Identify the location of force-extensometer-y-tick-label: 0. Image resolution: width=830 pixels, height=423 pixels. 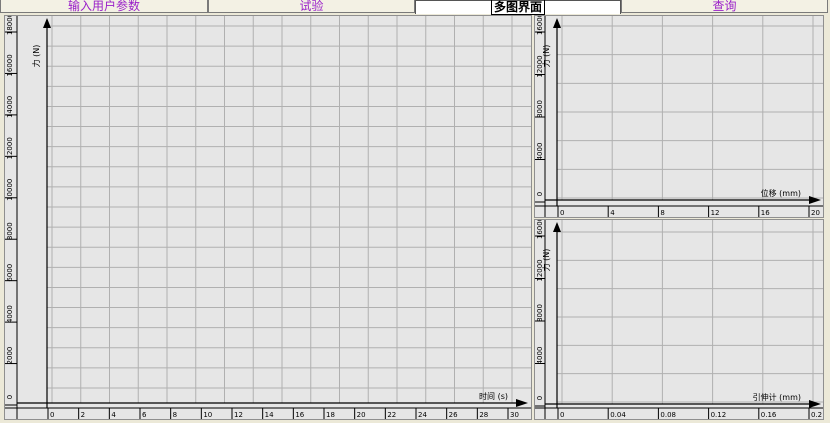
(540, 398).